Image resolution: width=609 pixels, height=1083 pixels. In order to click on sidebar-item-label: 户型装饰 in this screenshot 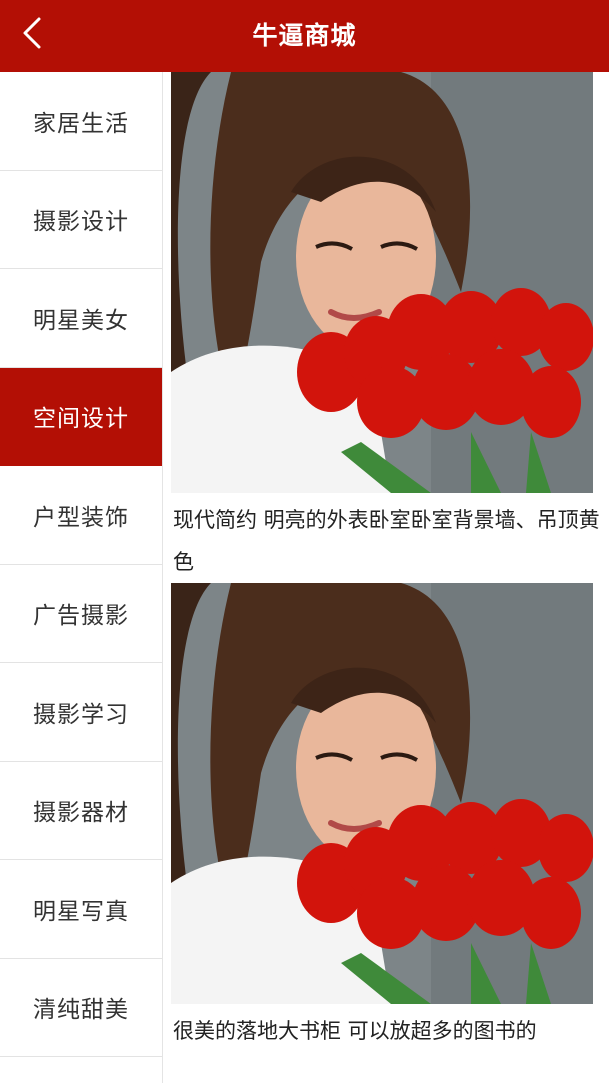, I will do `click(81, 517)`.